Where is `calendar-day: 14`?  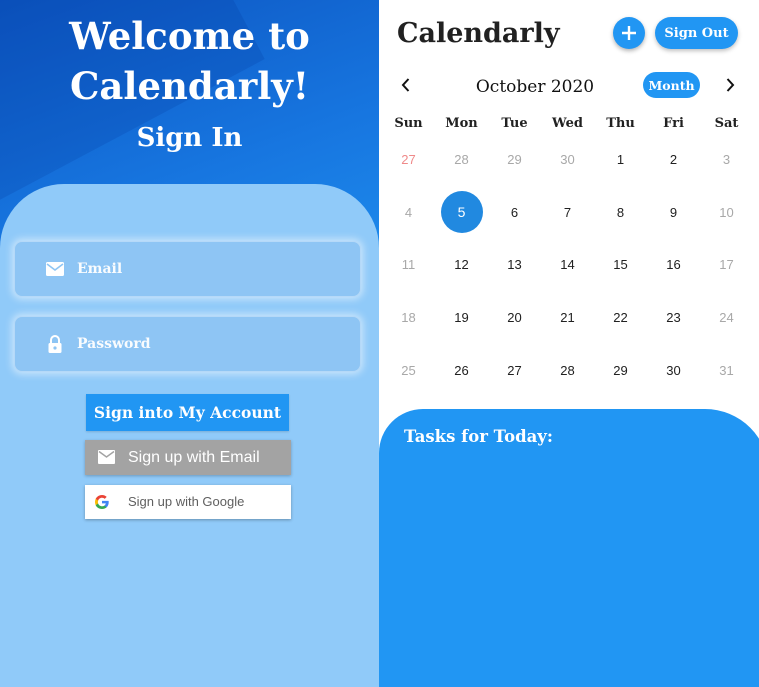 calendar-day: 14 is located at coordinates (567, 265).